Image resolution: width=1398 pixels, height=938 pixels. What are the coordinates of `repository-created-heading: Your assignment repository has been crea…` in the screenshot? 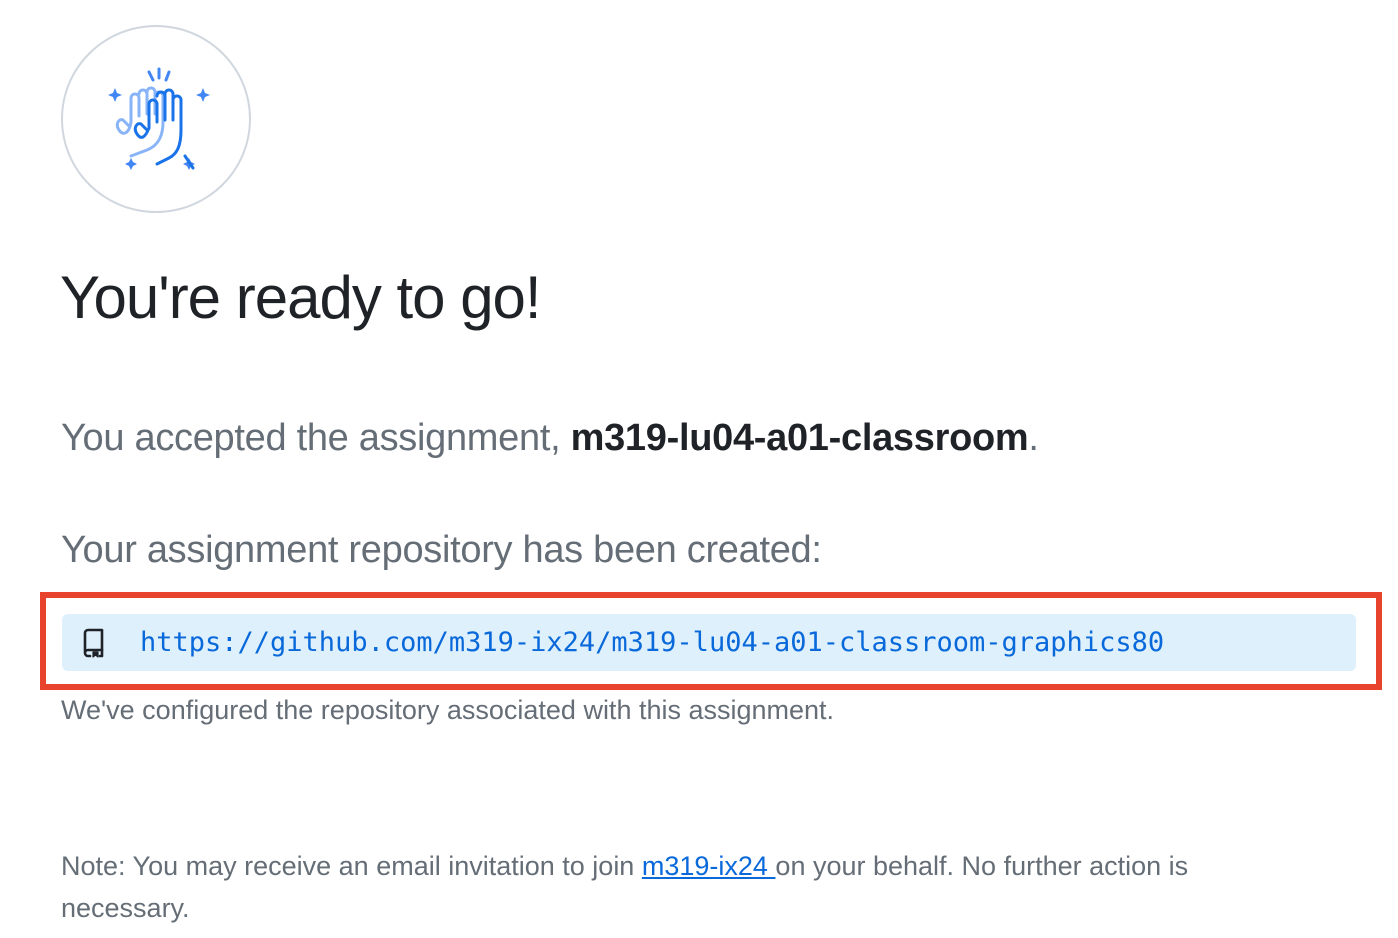 It's located at (441, 550).